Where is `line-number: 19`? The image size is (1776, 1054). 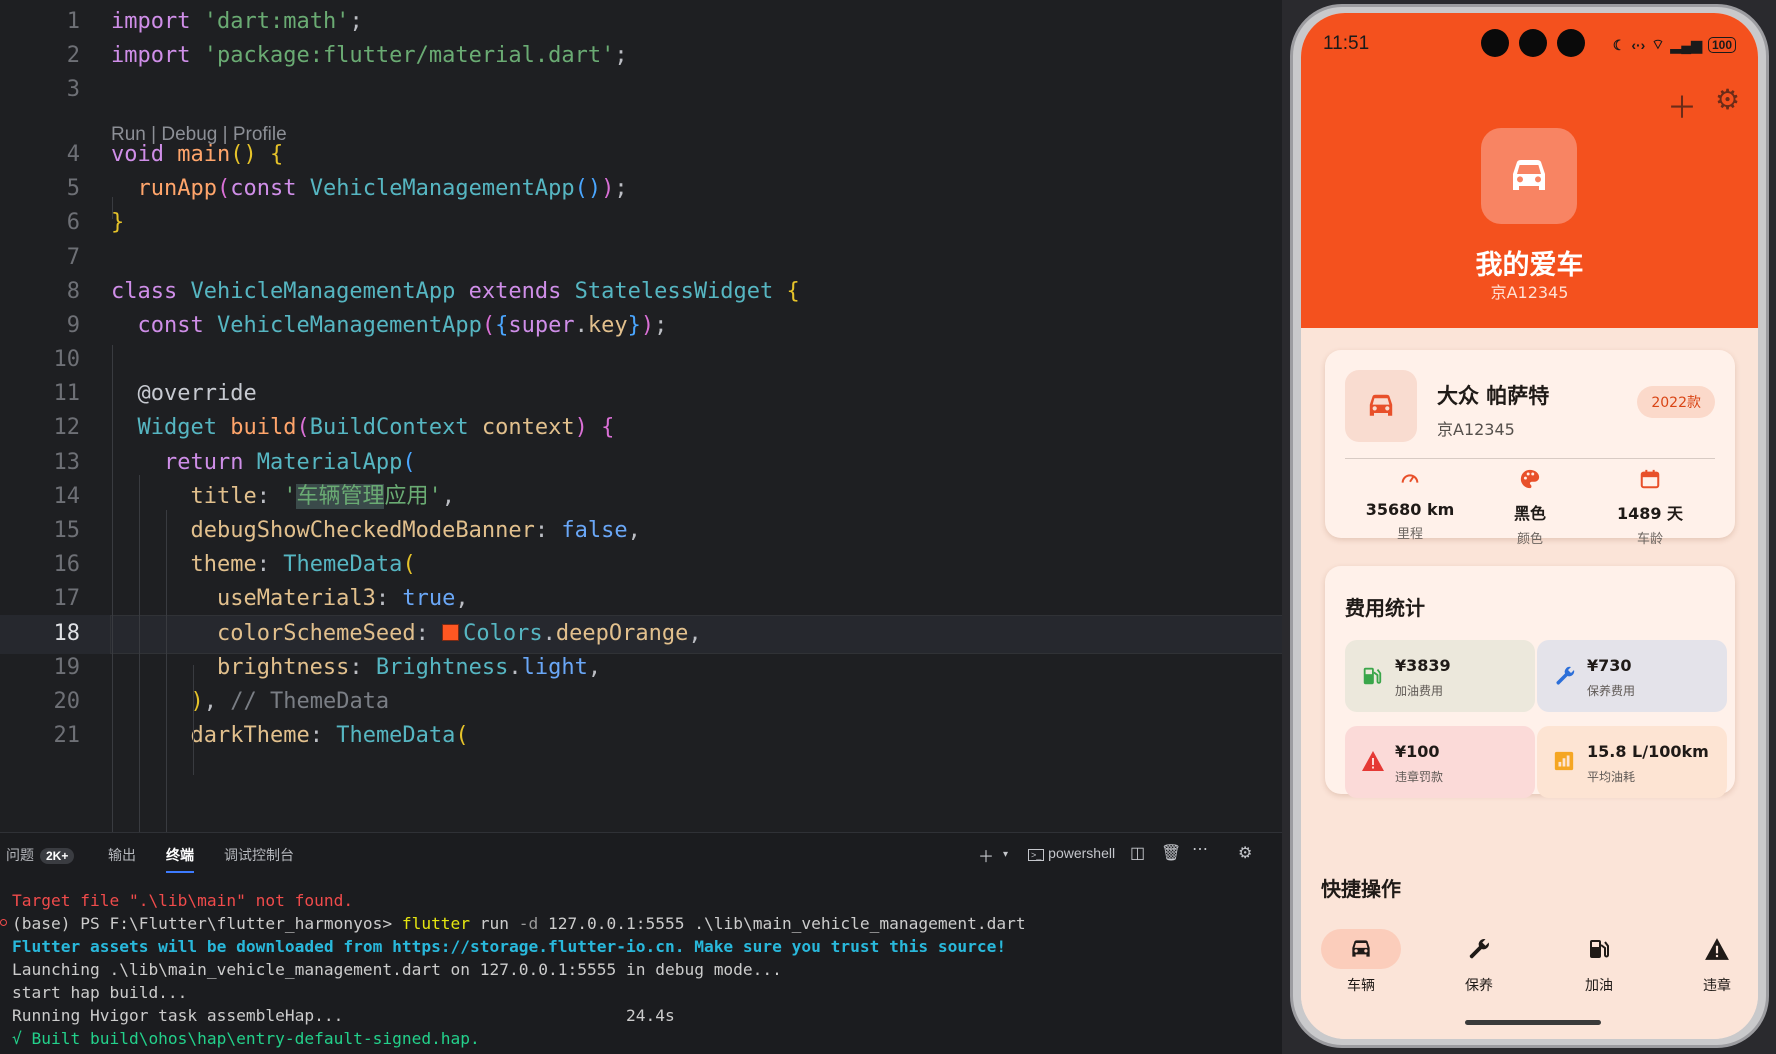 line-number: 19 is located at coordinates (67, 667).